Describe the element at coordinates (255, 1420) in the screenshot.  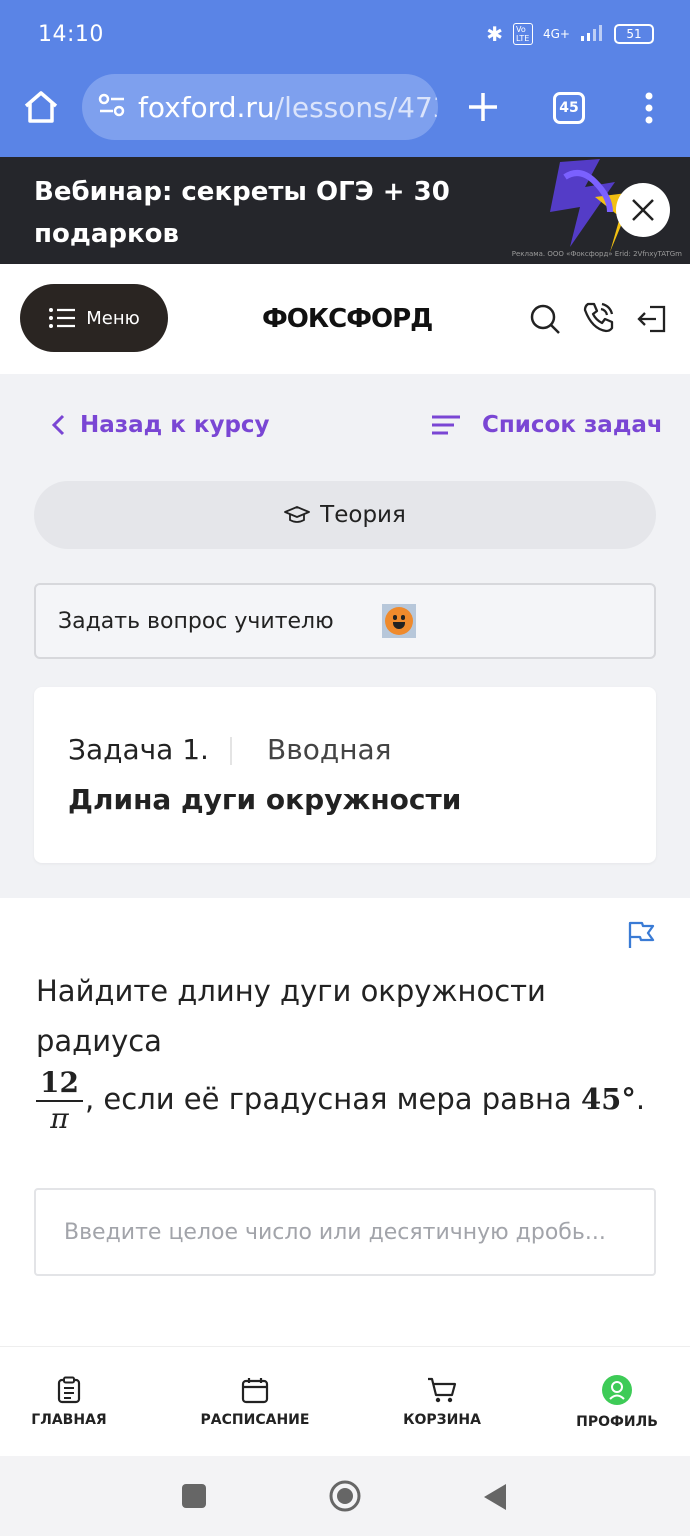
I see `nav-schedule-label: РАСПИСАНИЕ` at that location.